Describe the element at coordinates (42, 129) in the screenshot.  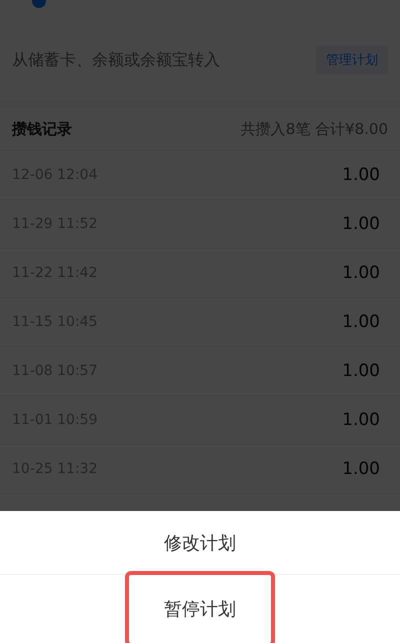
I see `records-title: 攒钱记录` at that location.